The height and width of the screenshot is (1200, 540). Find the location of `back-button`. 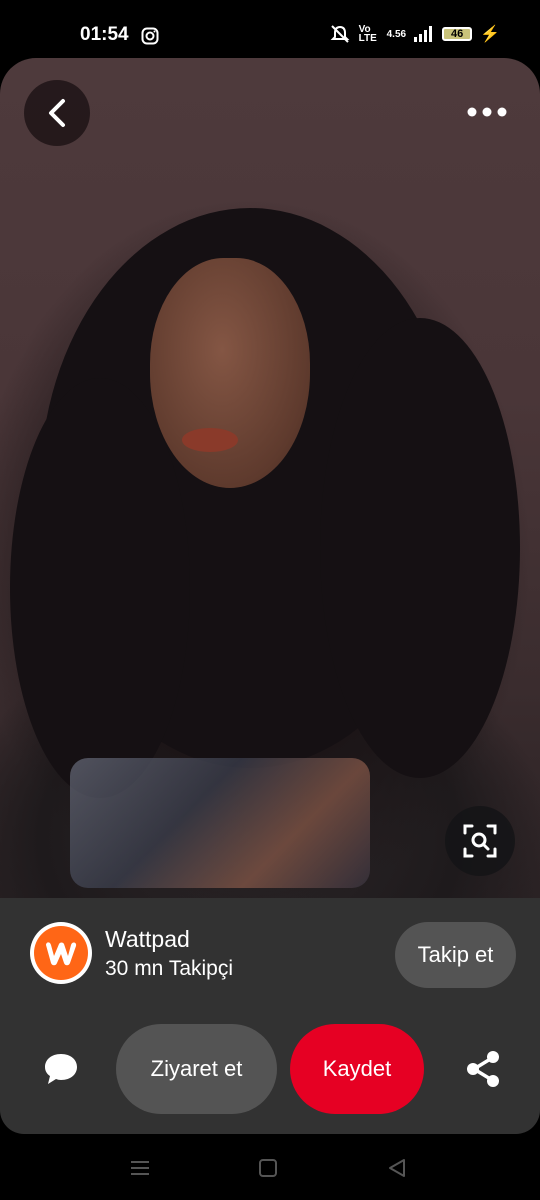

back-button is located at coordinates (57, 113).